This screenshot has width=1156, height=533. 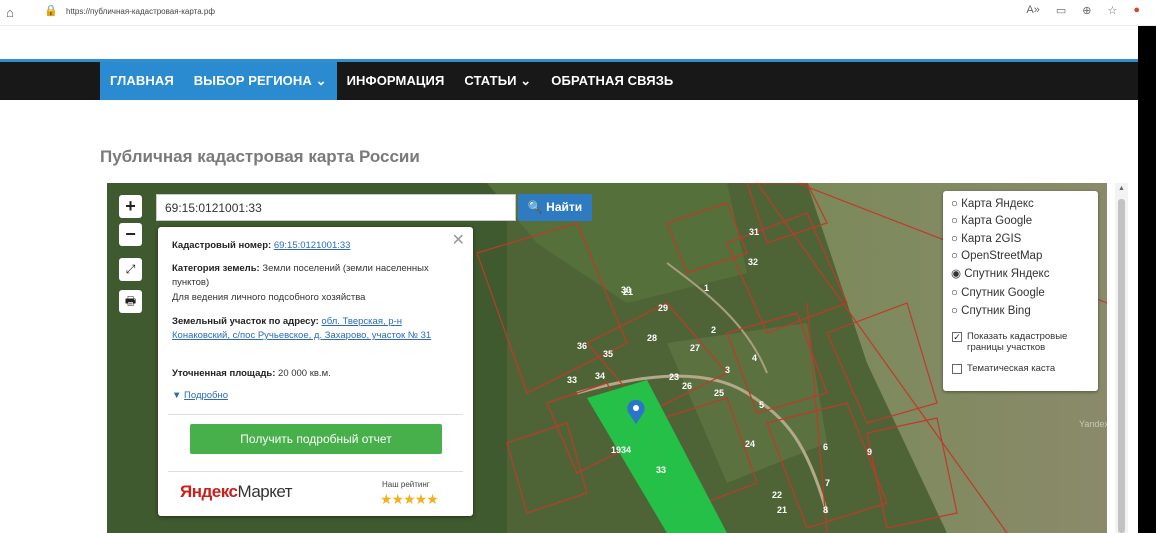 What do you see at coordinates (1121, 188) in the screenshot?
I see `scroll-up-icon: ▲` at bounding box center [1121, 188].